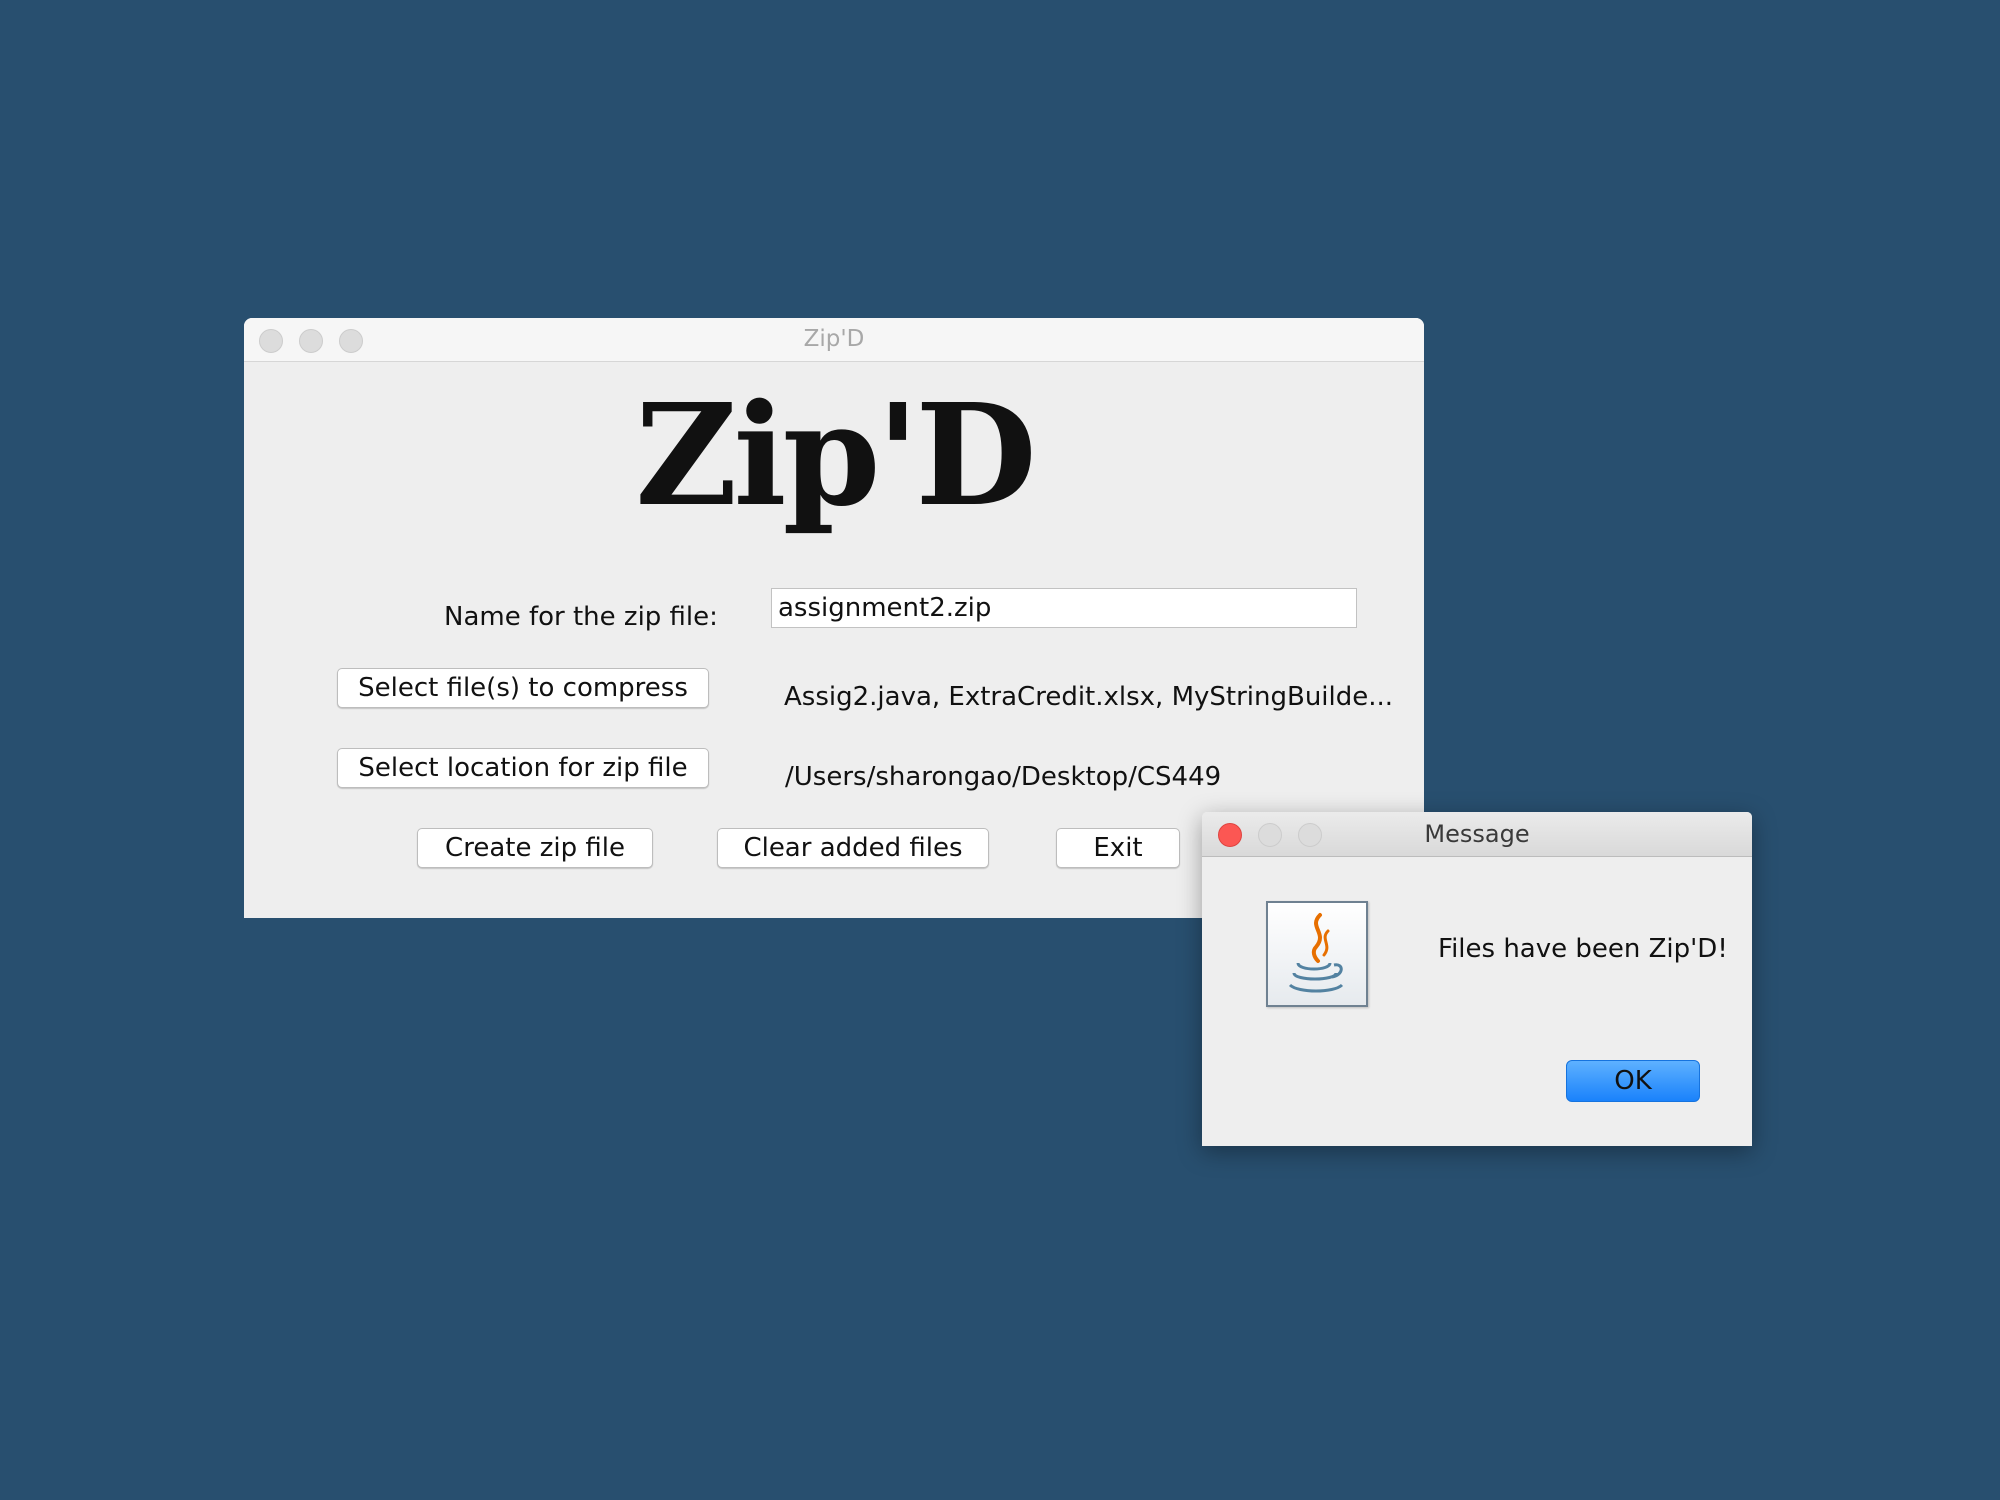 This screenshot has width=2000, height=1500. What do you see at coordinates (523, 768) in the screenshot?
I see `select-location-button: Select location for zip file` at bounding box center [523, 768].